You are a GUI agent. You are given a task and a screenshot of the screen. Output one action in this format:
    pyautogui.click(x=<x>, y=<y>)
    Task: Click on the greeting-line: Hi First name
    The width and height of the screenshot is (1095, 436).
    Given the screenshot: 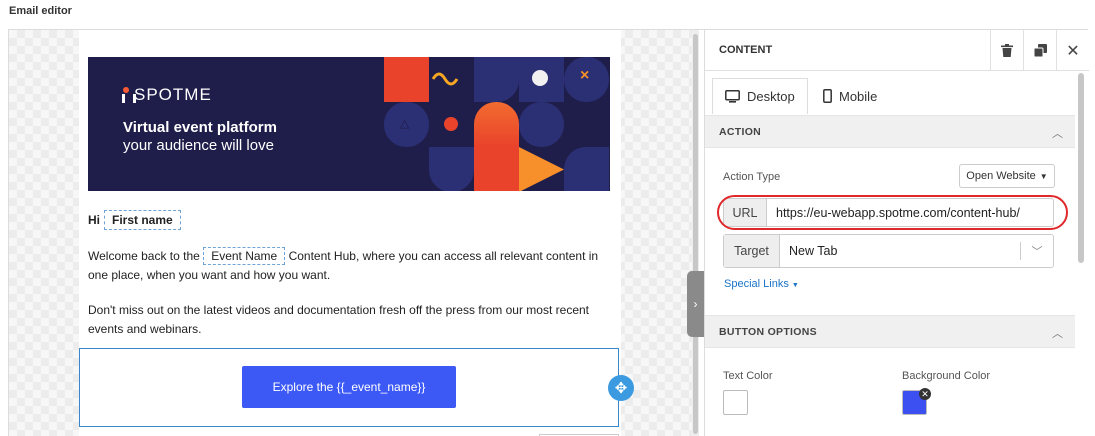 What is the action you would take?
    pyautogui.click(x=134, y=220)
    